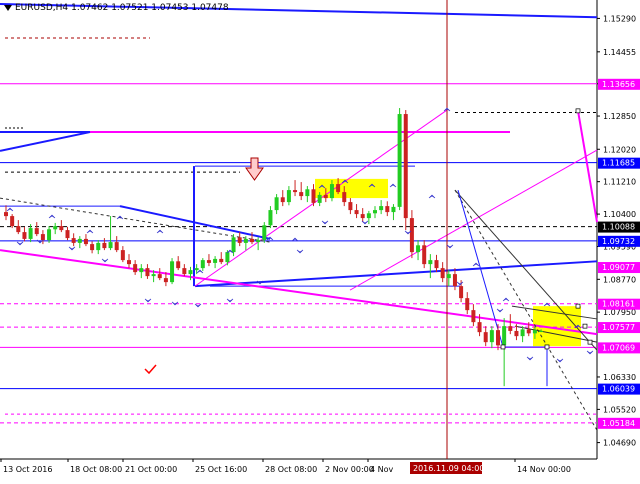  Describe the element at coordinates (619, 279) in the screenshot. I see `price-tick-label: 1.08770` at that location.